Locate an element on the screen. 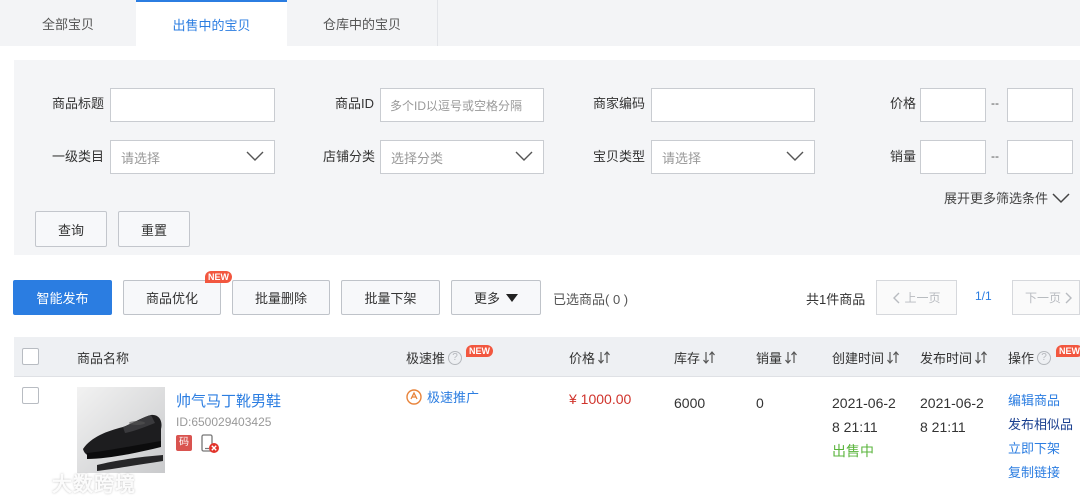 This screenshot has height=502, width=1080. published-time-line1: 2021-06-2 is located at coordinates (952, 403).